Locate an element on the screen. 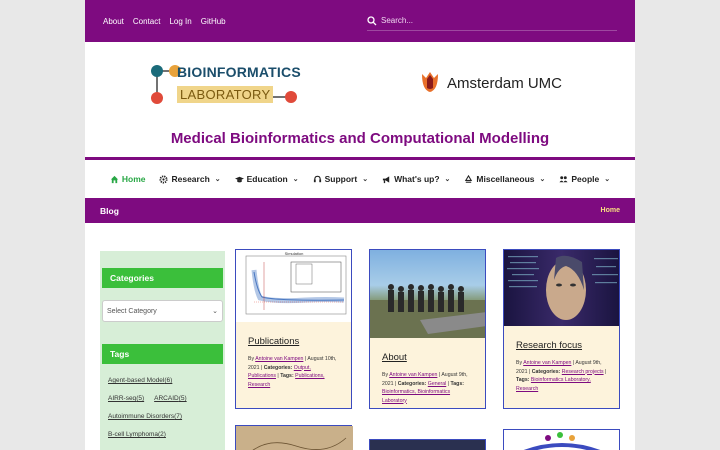 Image resolution: width=720 pixels, height=450 pixels. categories-heading: Categories is located at coordinates (162, 278).